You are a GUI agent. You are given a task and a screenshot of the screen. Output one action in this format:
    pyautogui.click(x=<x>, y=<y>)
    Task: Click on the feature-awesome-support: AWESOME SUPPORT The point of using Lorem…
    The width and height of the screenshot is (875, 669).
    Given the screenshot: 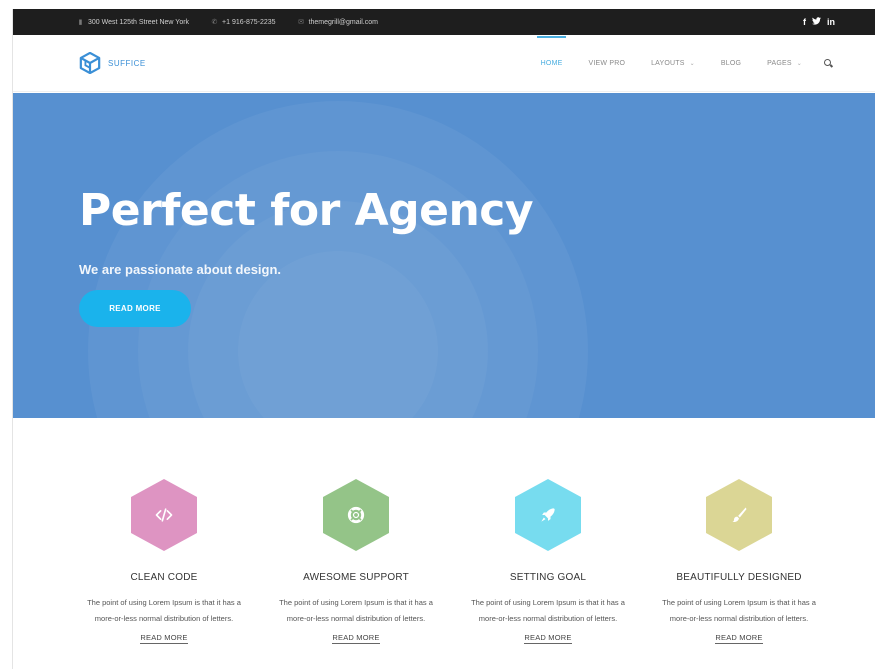 What is the action you would take?
    pyautogui.click(x=356, y=562)
    